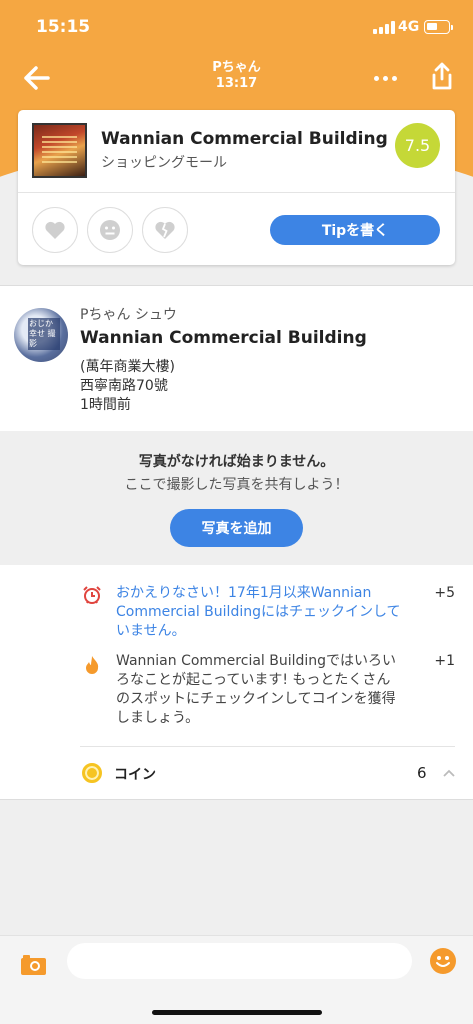 This screenshot has width=473, height=1024. Describe the element at coordinates (384, 27) in the screenshot. I see `signal-icon` at that location.